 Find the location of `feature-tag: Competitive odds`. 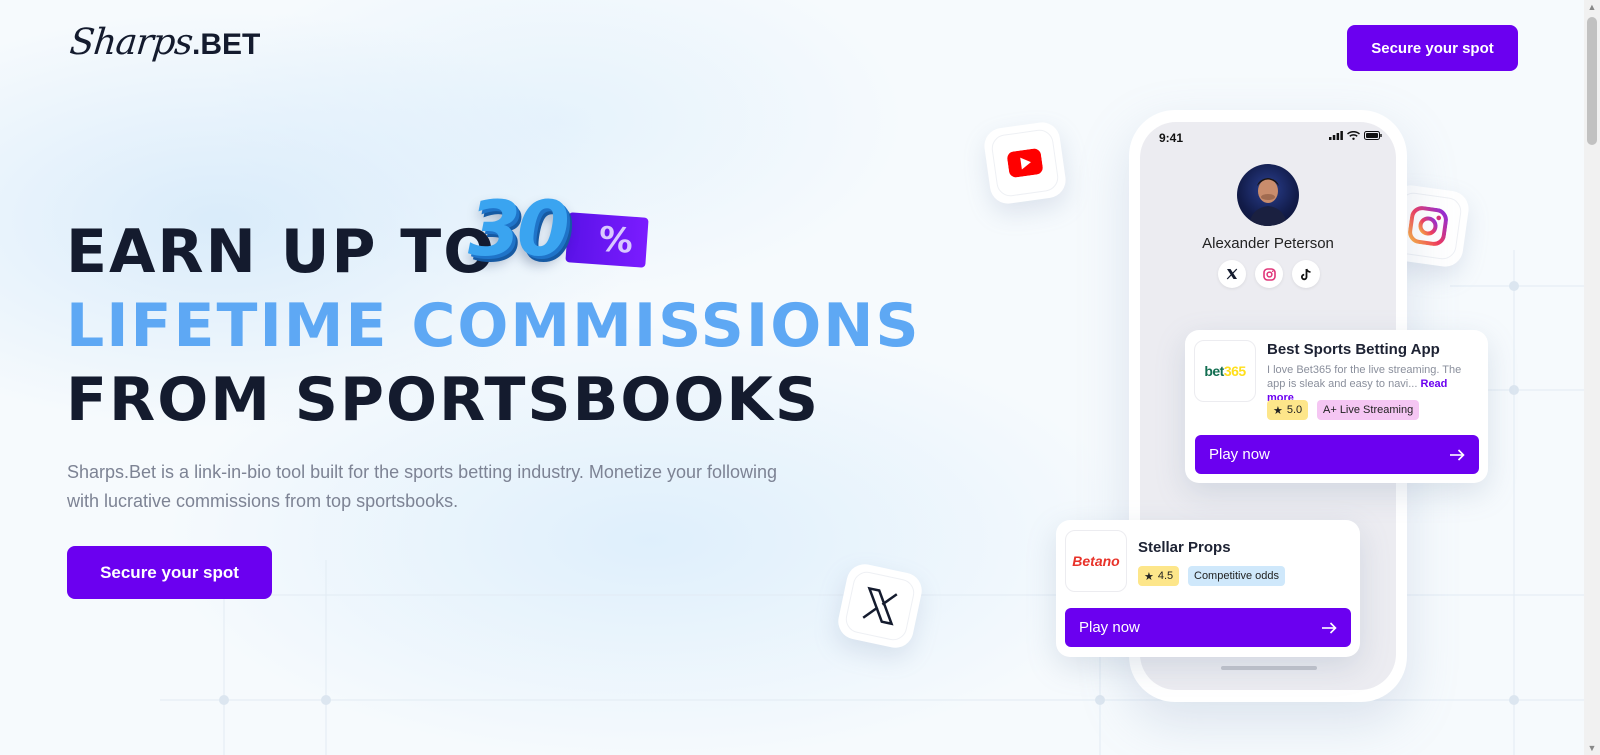

feature-tag: Competitive odds is located at coordinates (1236, 576).